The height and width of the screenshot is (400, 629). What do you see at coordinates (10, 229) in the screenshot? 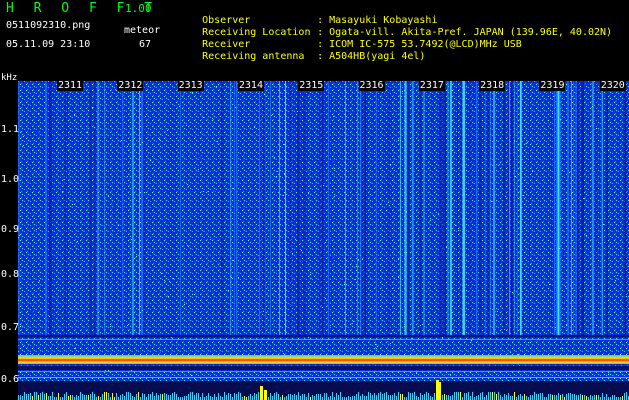
I see `y-tick-label: 0.9` at bounding box center [10, 229].